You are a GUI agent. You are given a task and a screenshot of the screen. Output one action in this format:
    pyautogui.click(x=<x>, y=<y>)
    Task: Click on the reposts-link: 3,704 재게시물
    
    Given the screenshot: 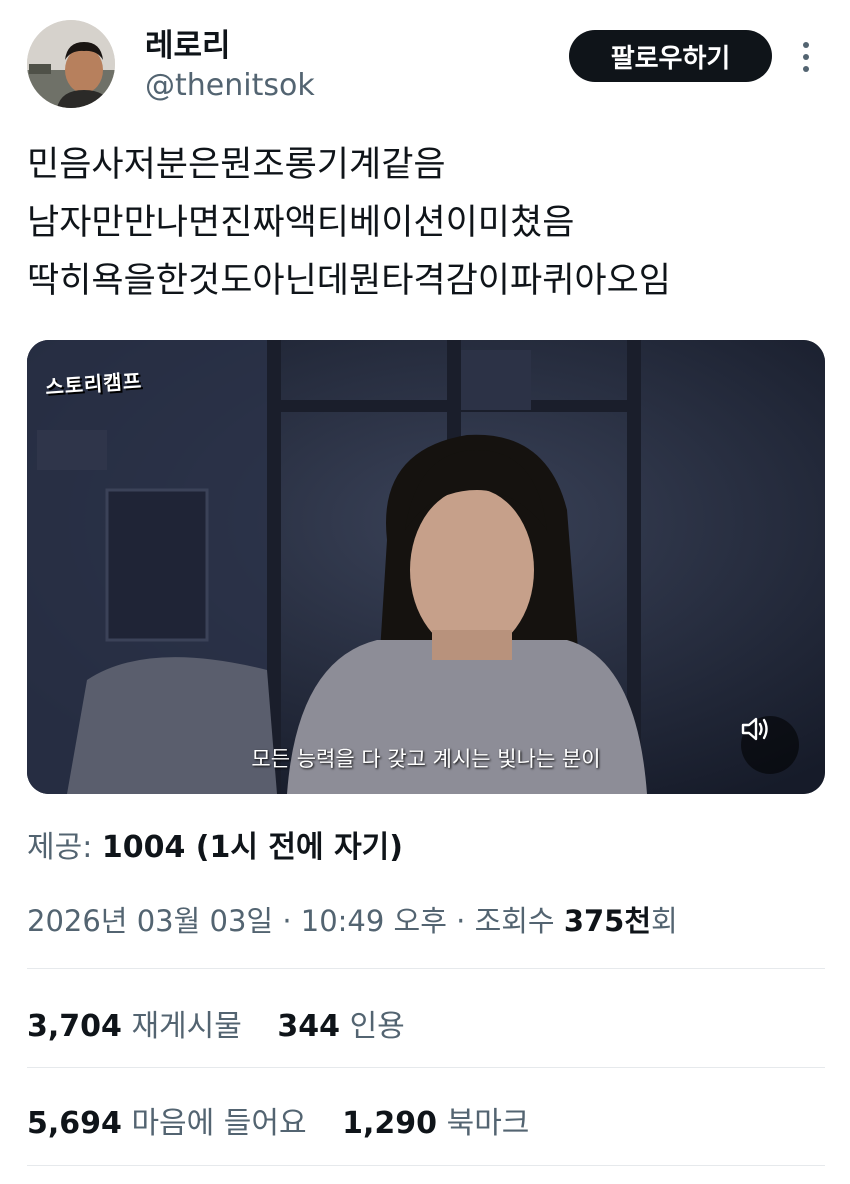 What is the action you would take?
    pyautogui.click(x=134, y=1026)
    